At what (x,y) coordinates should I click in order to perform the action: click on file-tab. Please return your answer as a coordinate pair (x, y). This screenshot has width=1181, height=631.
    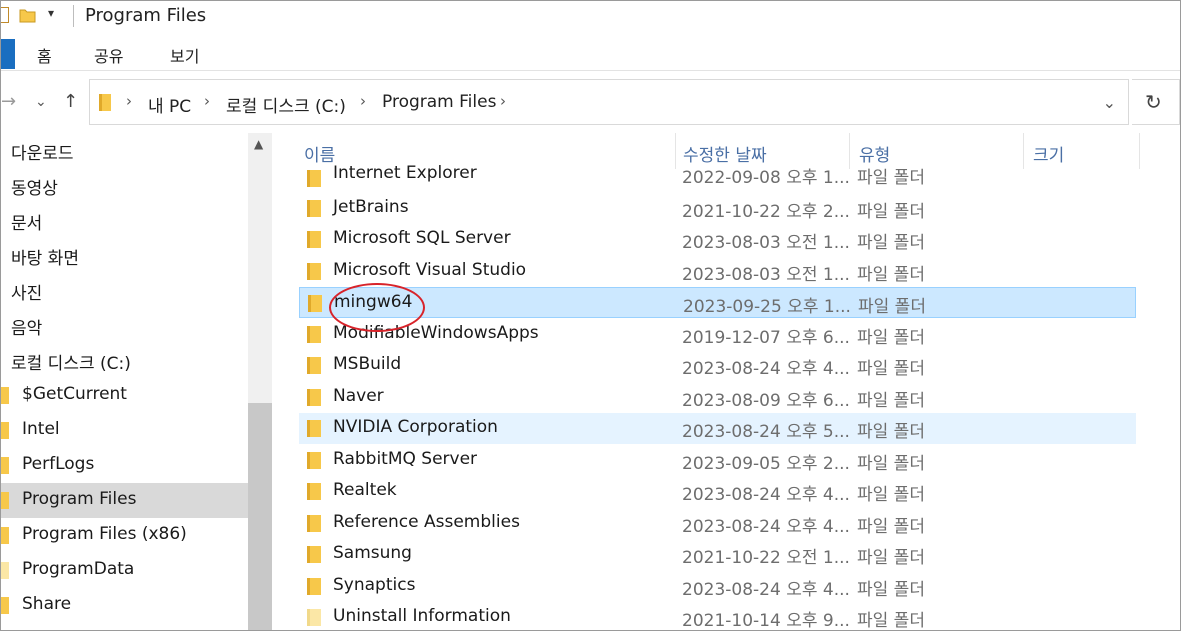
    Looking at the image, I should click on (8, 54).